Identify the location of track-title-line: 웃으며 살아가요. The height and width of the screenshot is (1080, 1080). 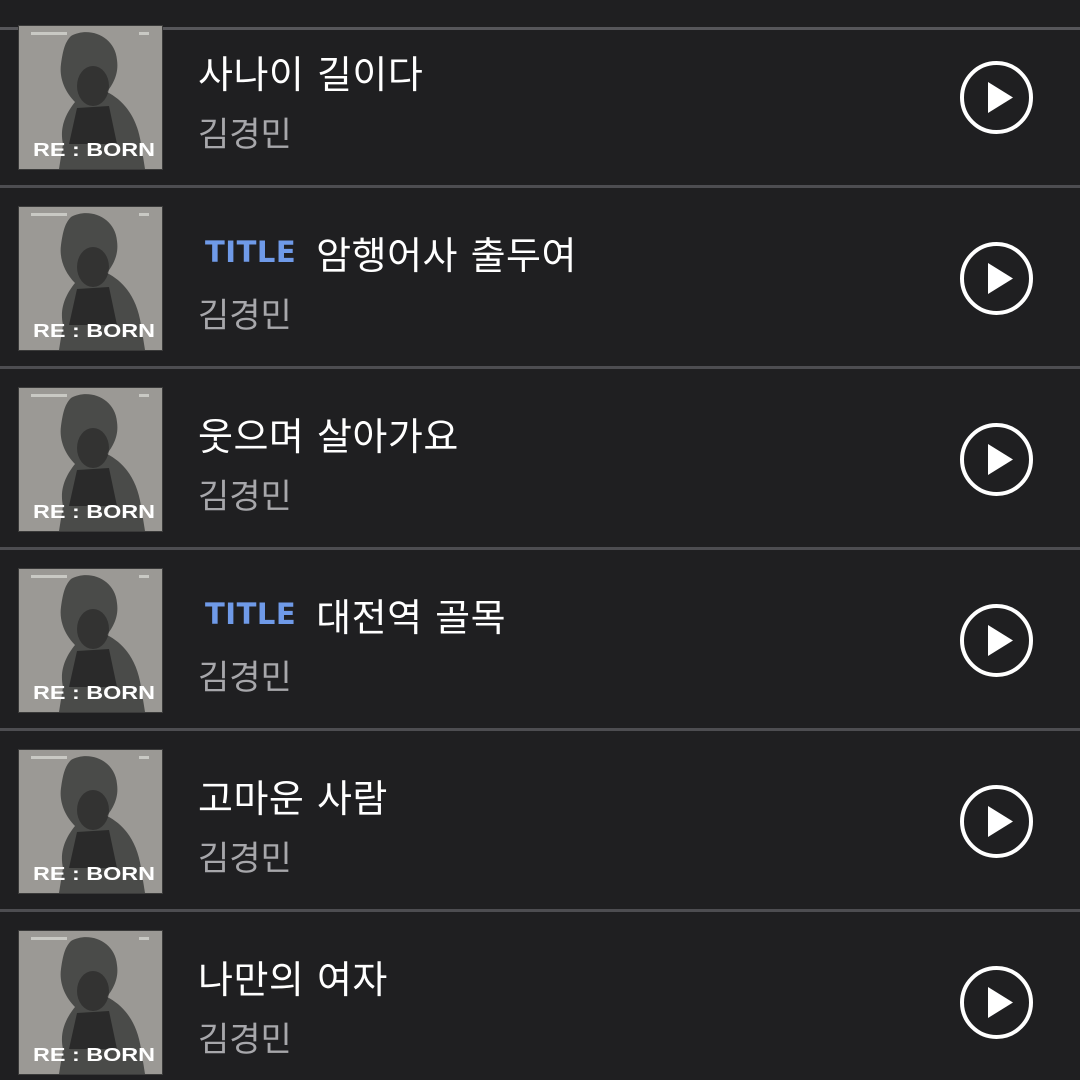
(328, 433).